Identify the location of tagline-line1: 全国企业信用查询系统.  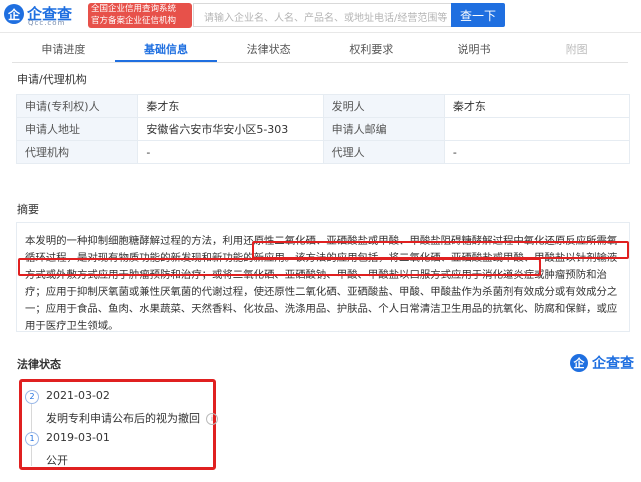
(134, 9).